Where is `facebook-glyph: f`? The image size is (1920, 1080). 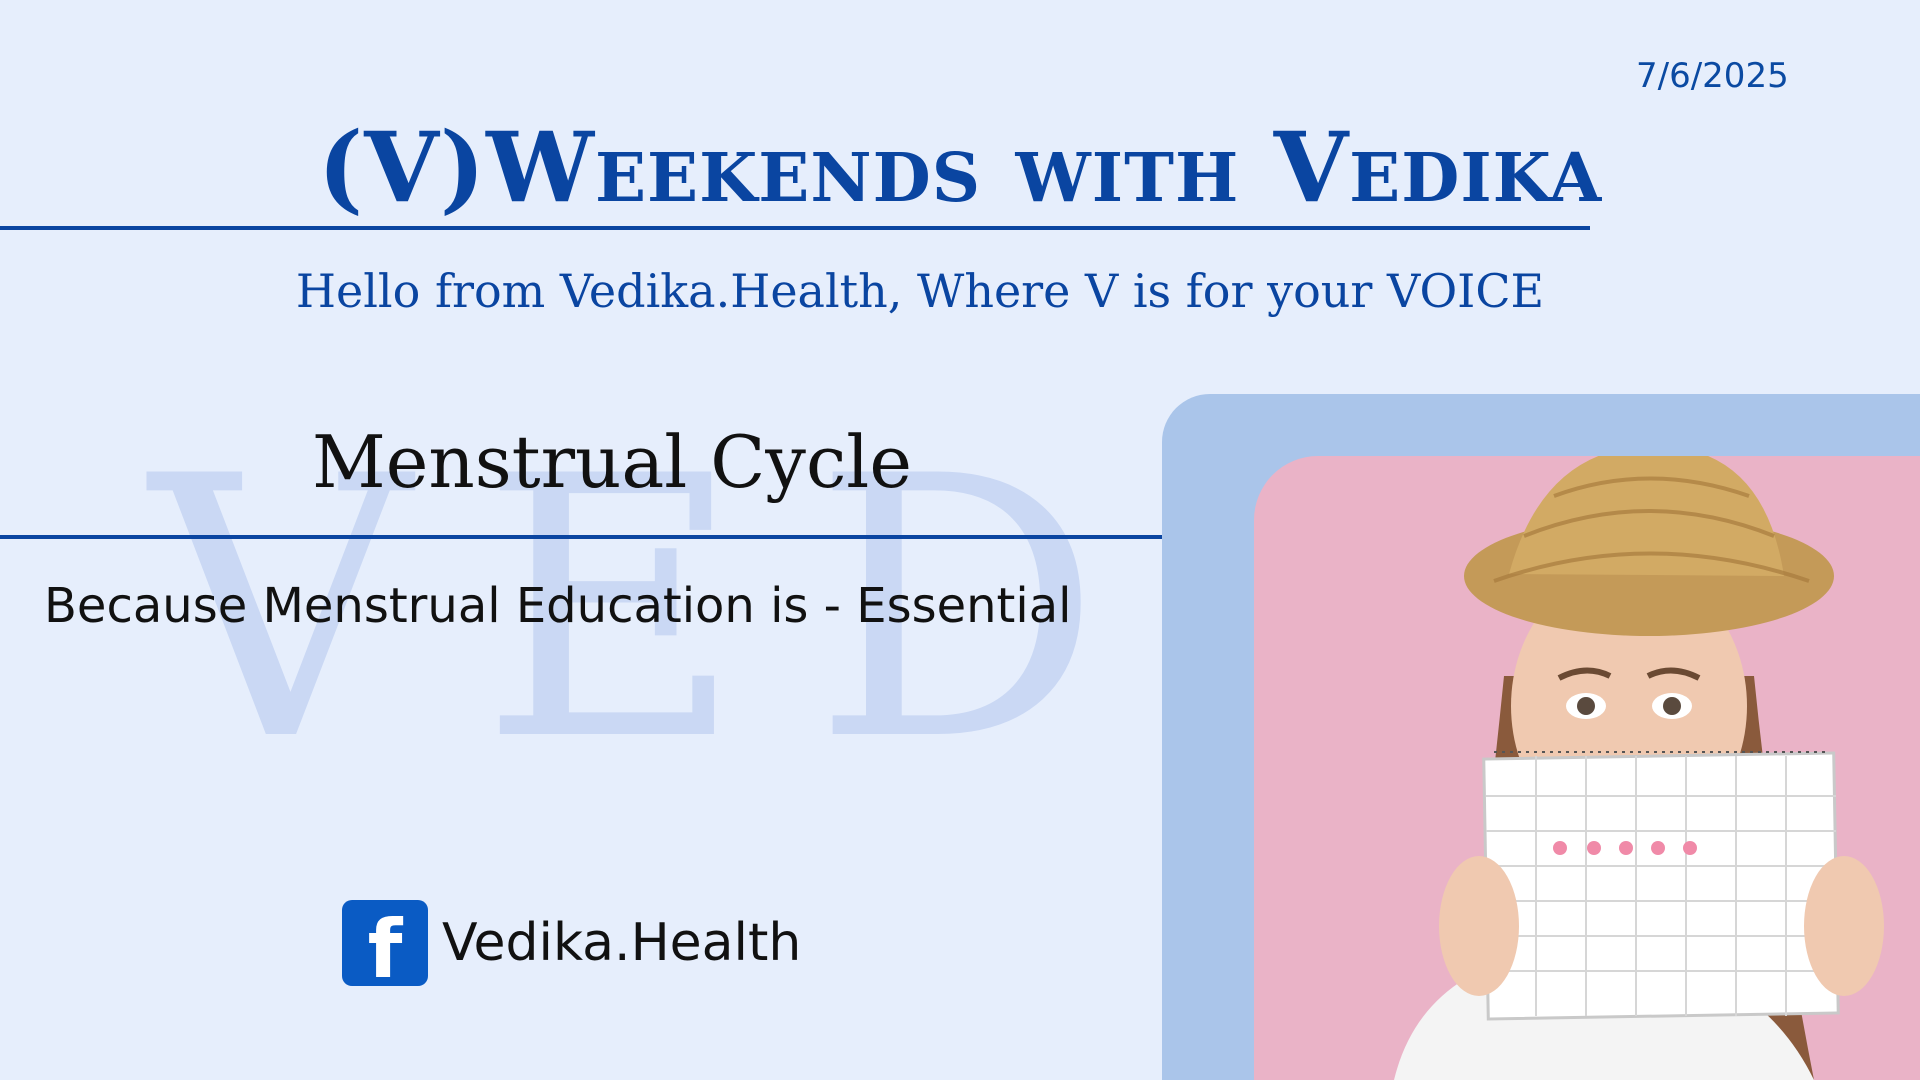 facebook-glyph: f is located at coordinates (385, 945).